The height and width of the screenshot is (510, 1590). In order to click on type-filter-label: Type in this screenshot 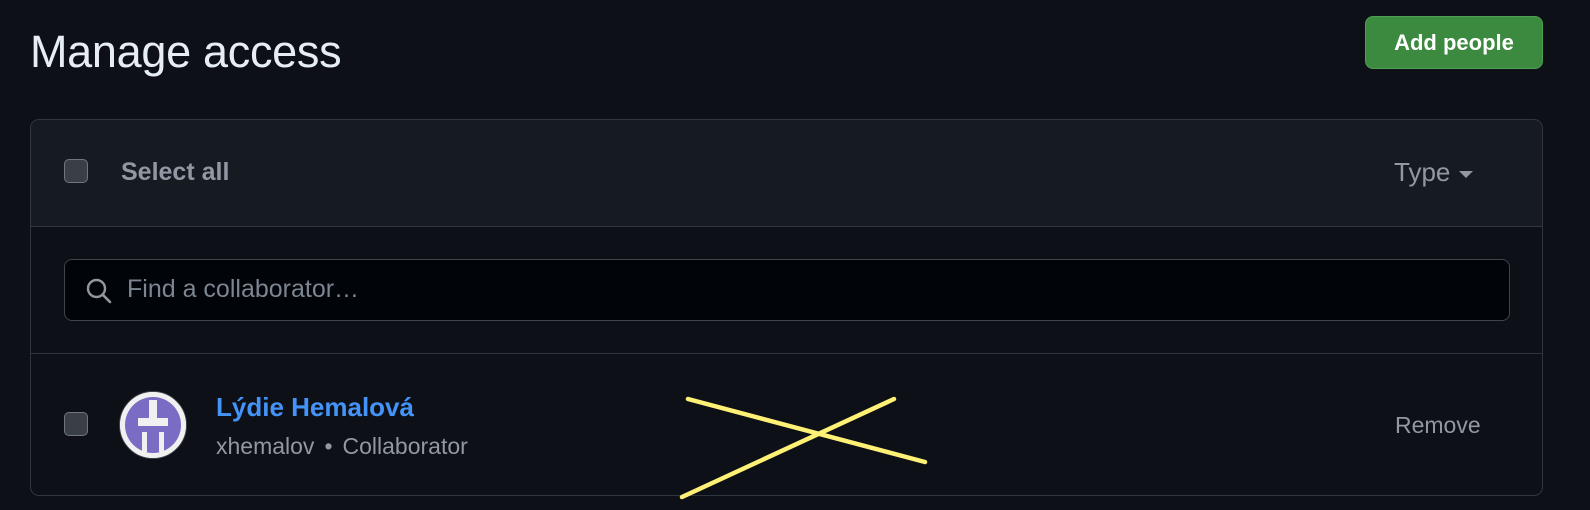, I will do `click(1422, 172)`.